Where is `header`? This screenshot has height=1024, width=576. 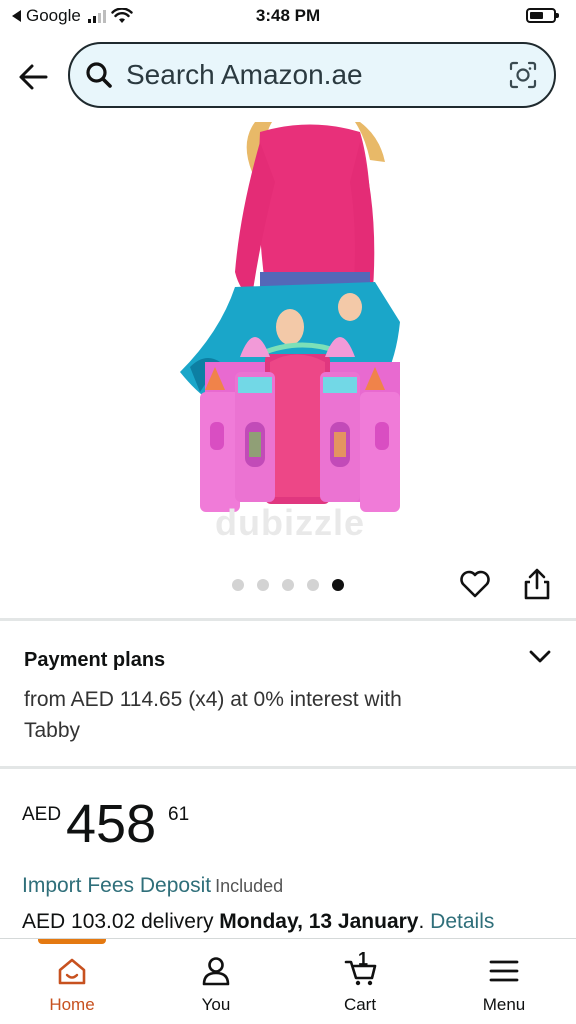
header is located at coordinates (288, 77).